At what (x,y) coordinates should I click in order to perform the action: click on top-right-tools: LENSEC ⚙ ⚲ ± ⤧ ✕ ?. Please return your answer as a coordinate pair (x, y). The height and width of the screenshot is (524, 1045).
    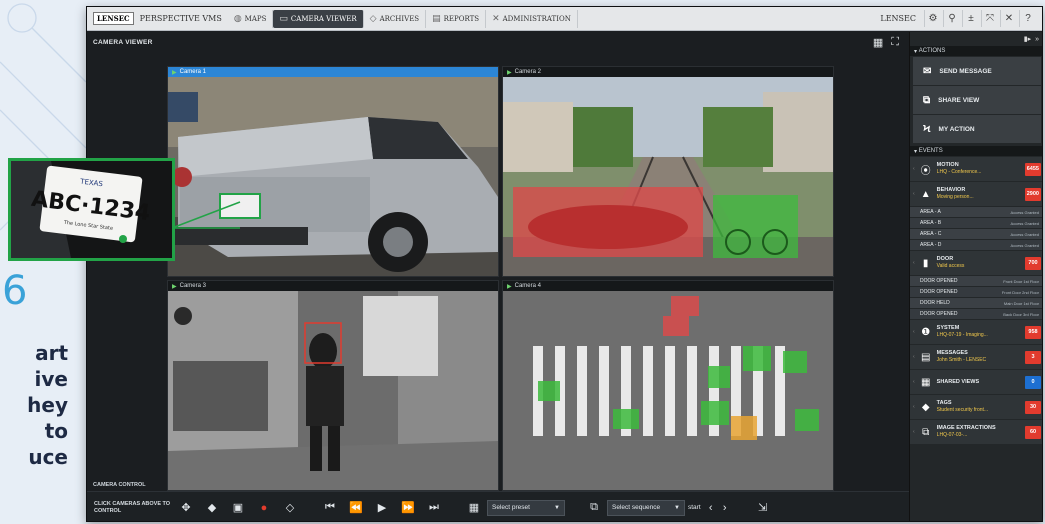
    Looking at the image, I should click on (955, 18).